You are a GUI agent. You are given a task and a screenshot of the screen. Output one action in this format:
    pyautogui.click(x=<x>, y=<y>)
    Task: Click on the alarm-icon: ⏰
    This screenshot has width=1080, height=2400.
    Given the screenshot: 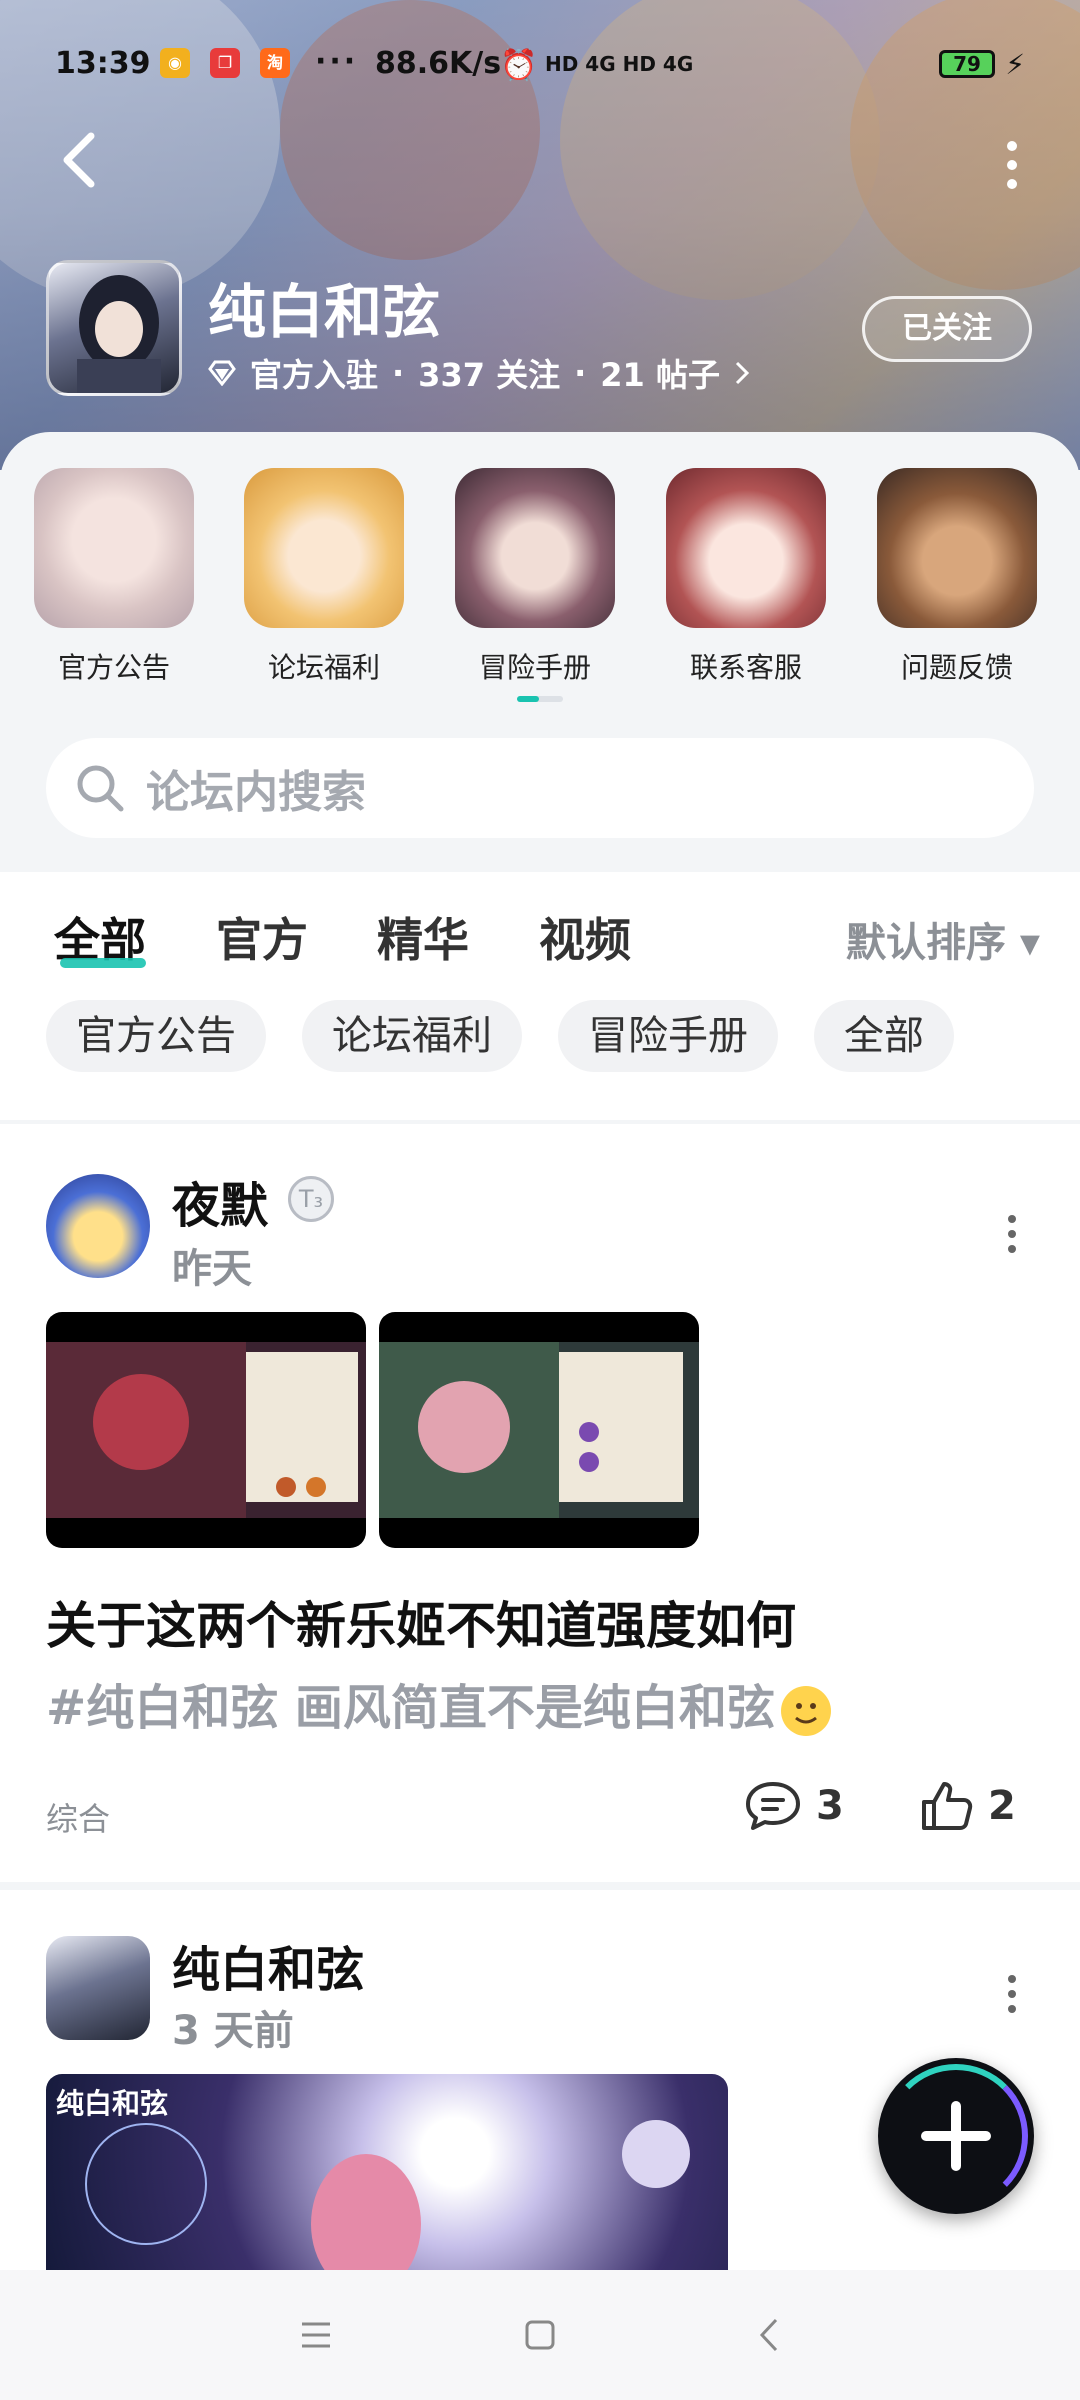 What is the action you would take?
    pyautogui.click(x=519, y=65)
    